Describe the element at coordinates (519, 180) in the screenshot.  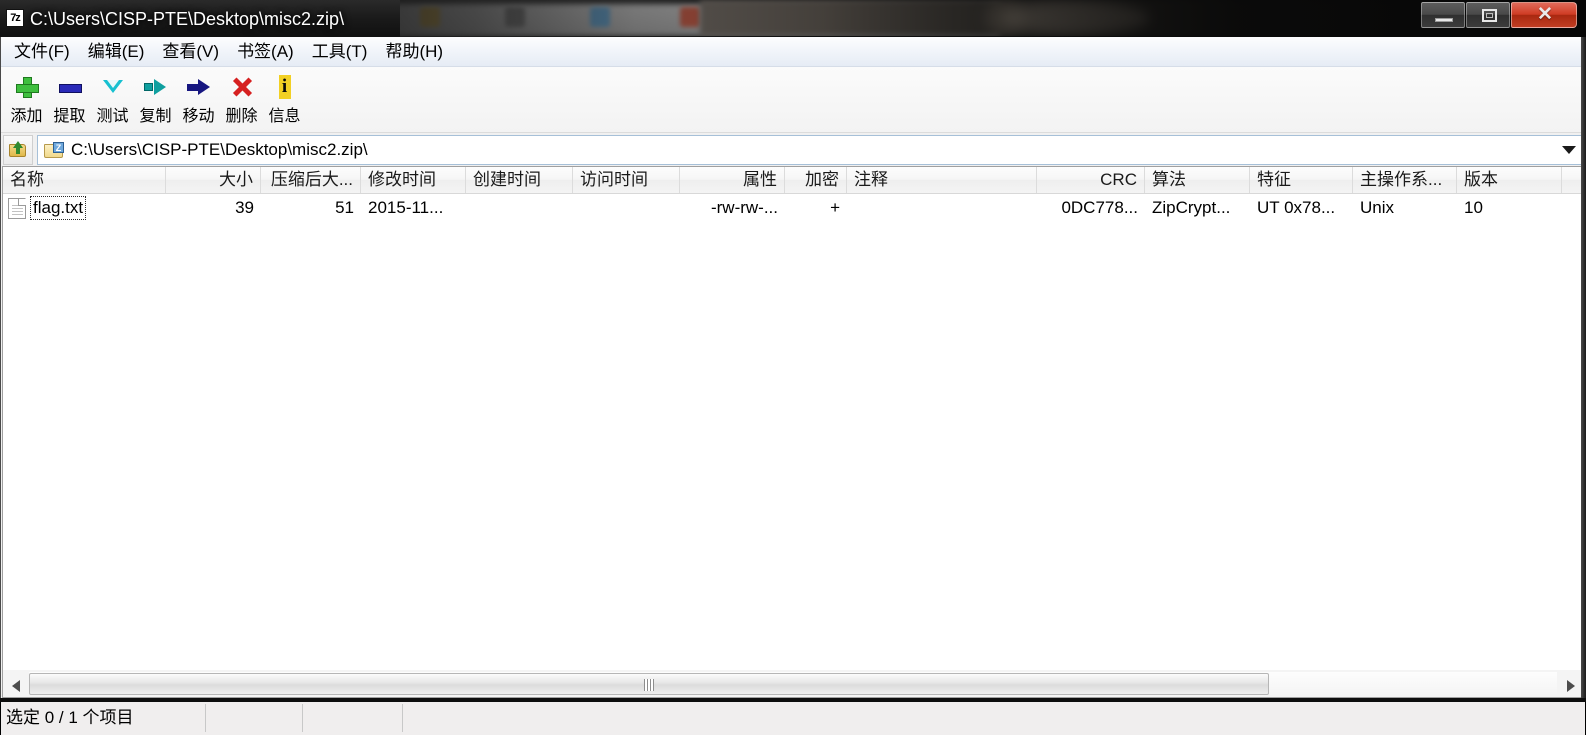
I see `column-header-created: 创建时间` at that location.